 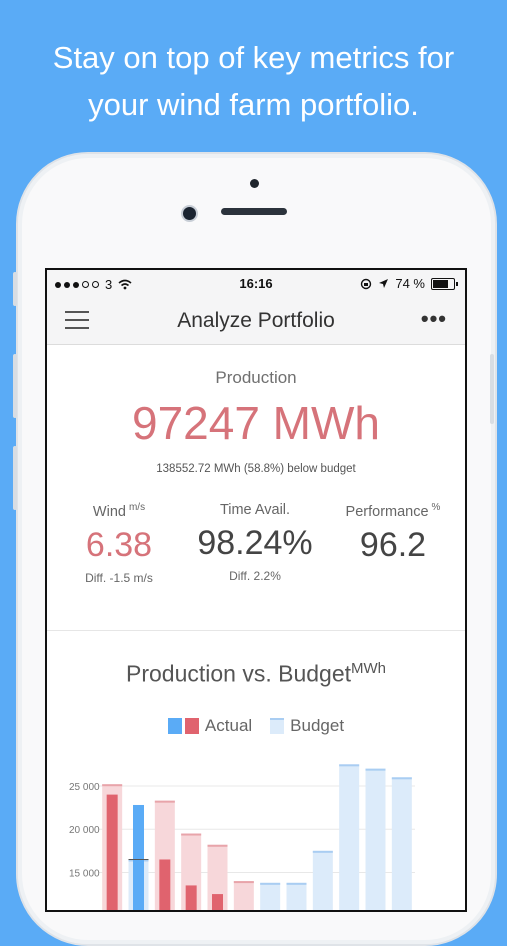 I want to click on more-icon: •••, so click(x=434, y=319).